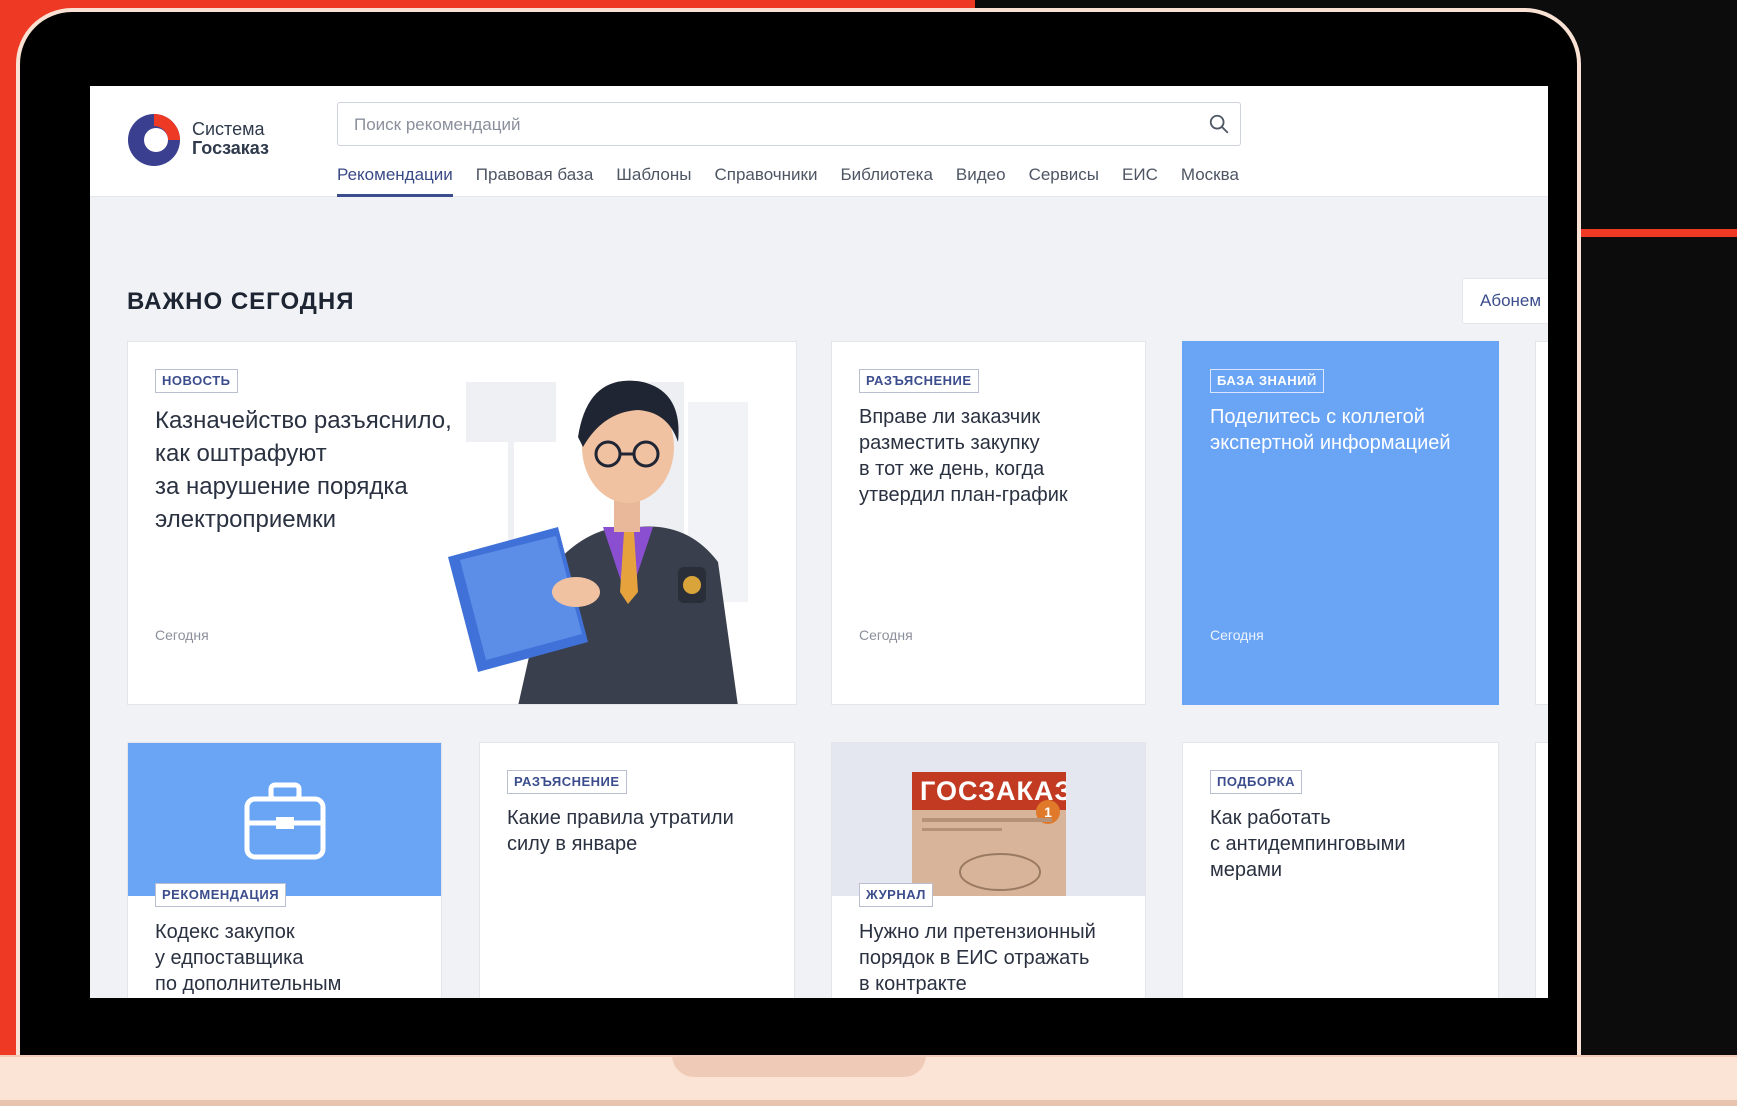  What do you see at coordinates (764, 125) in the screenshot?
I see `search-input` at bounding box center [764, 125].